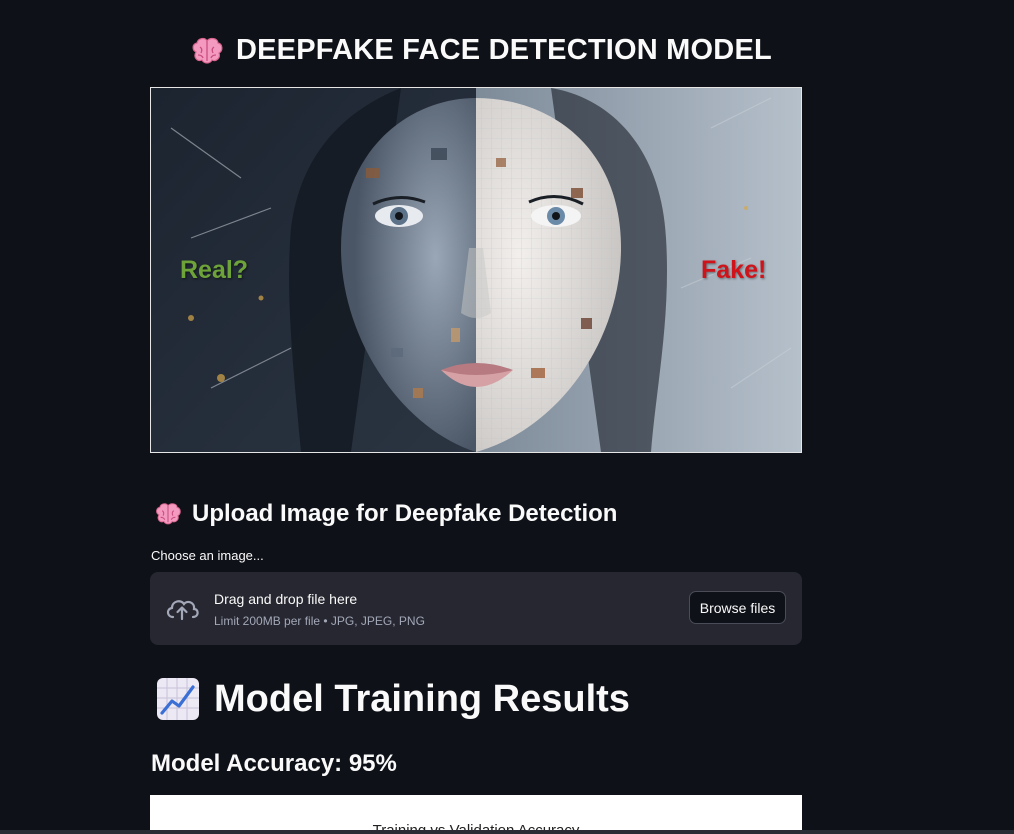 This screenshot has width=1014, height=834. I want to click on chart-increasing-icon, so click(178, 699).